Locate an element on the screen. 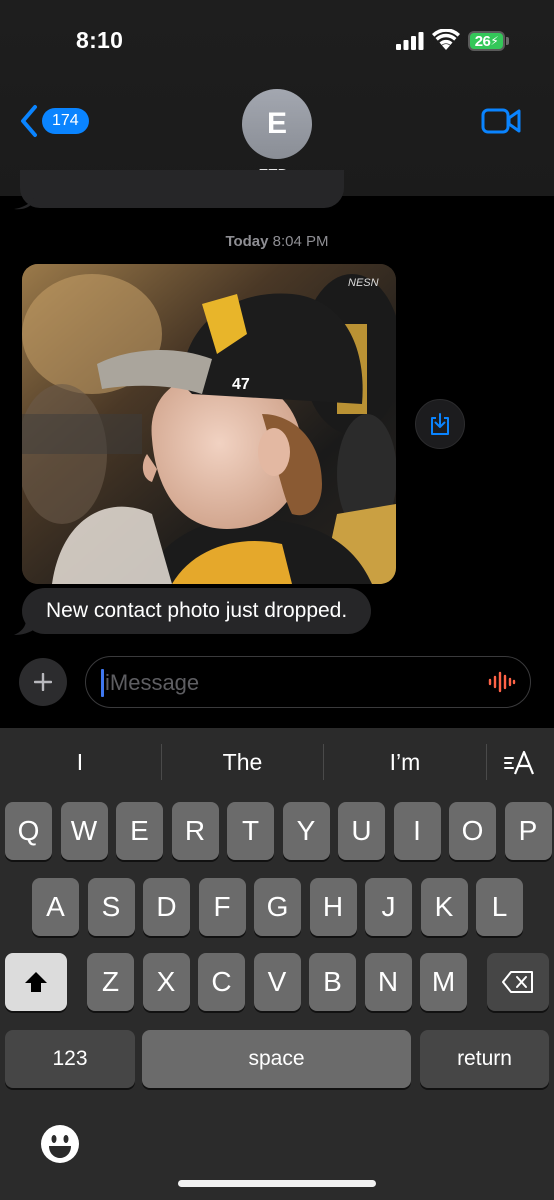 The image size is (554, 1200). key-k: K is located at coordinates (444, 907).